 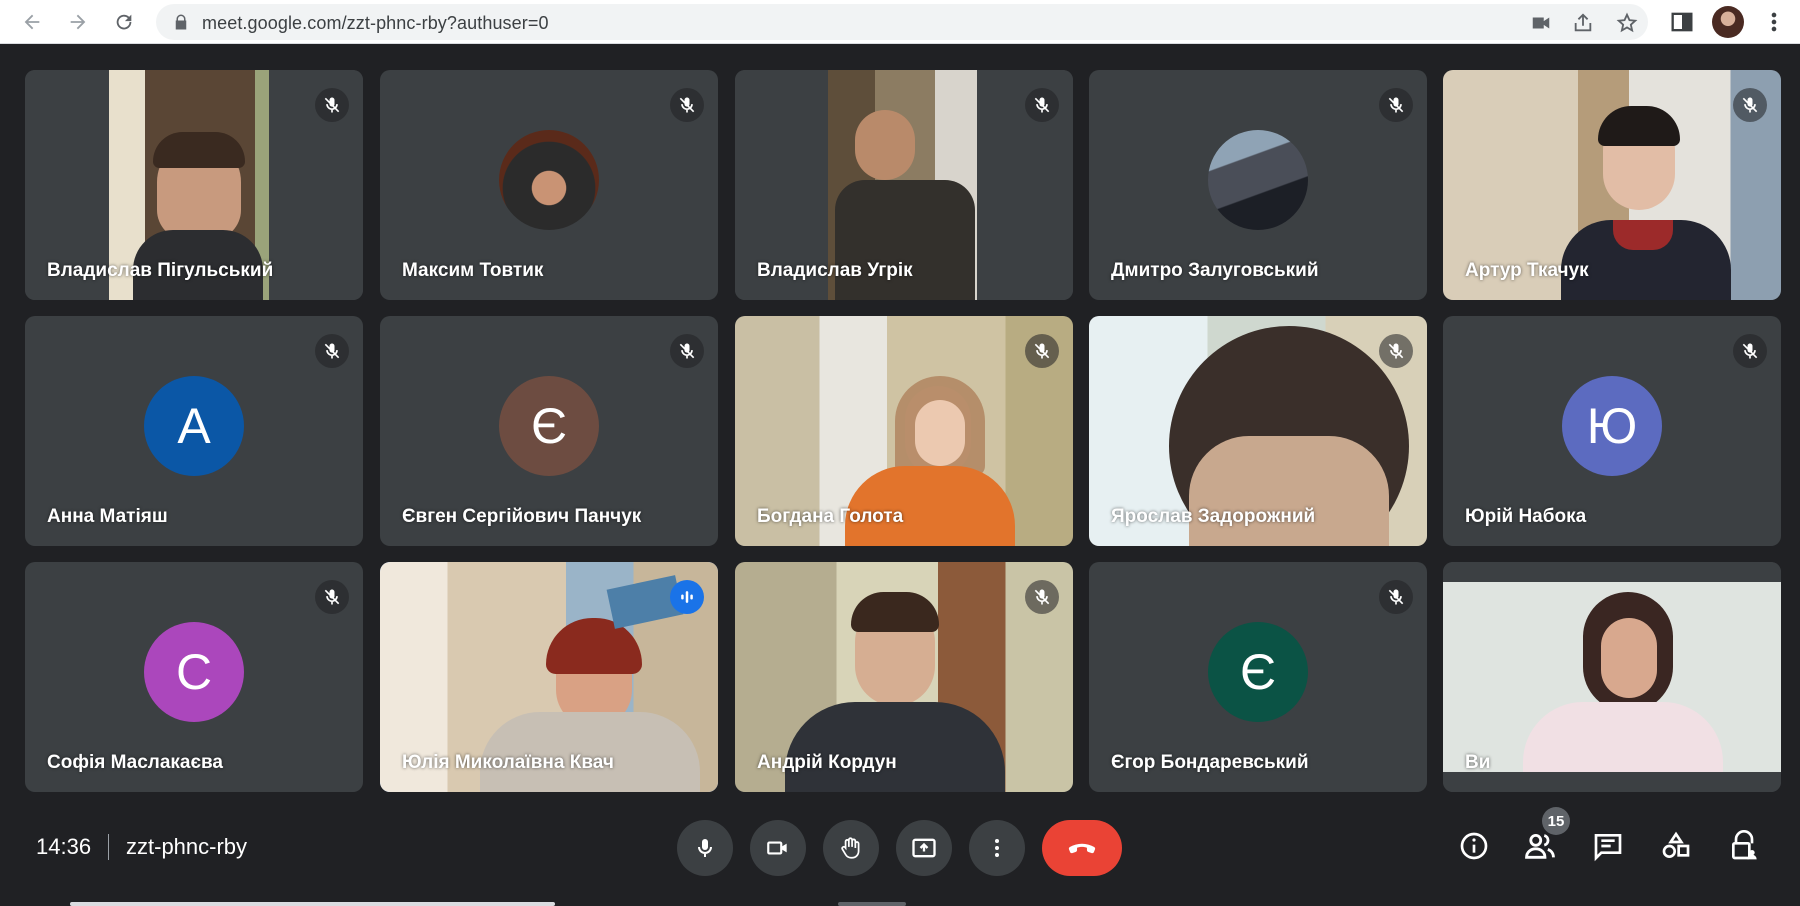 I want to click on activities-button, so click(x=1676, y=846).